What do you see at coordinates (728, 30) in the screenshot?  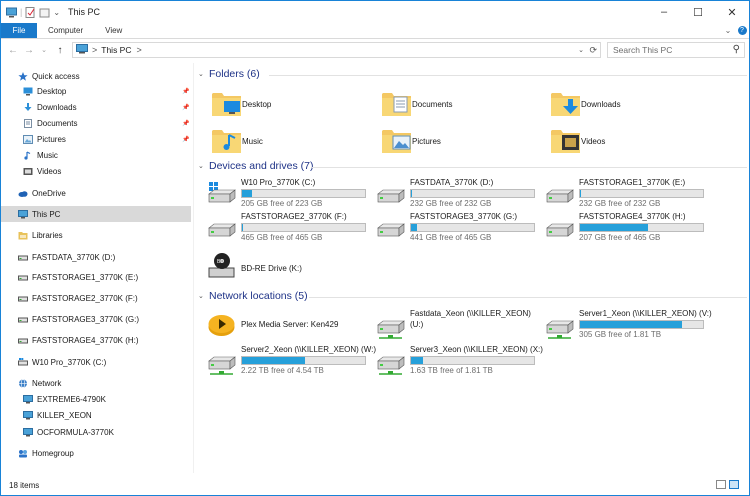 I see `expand-ribbon-icon: ⌄` at bounding box center [728, 30].